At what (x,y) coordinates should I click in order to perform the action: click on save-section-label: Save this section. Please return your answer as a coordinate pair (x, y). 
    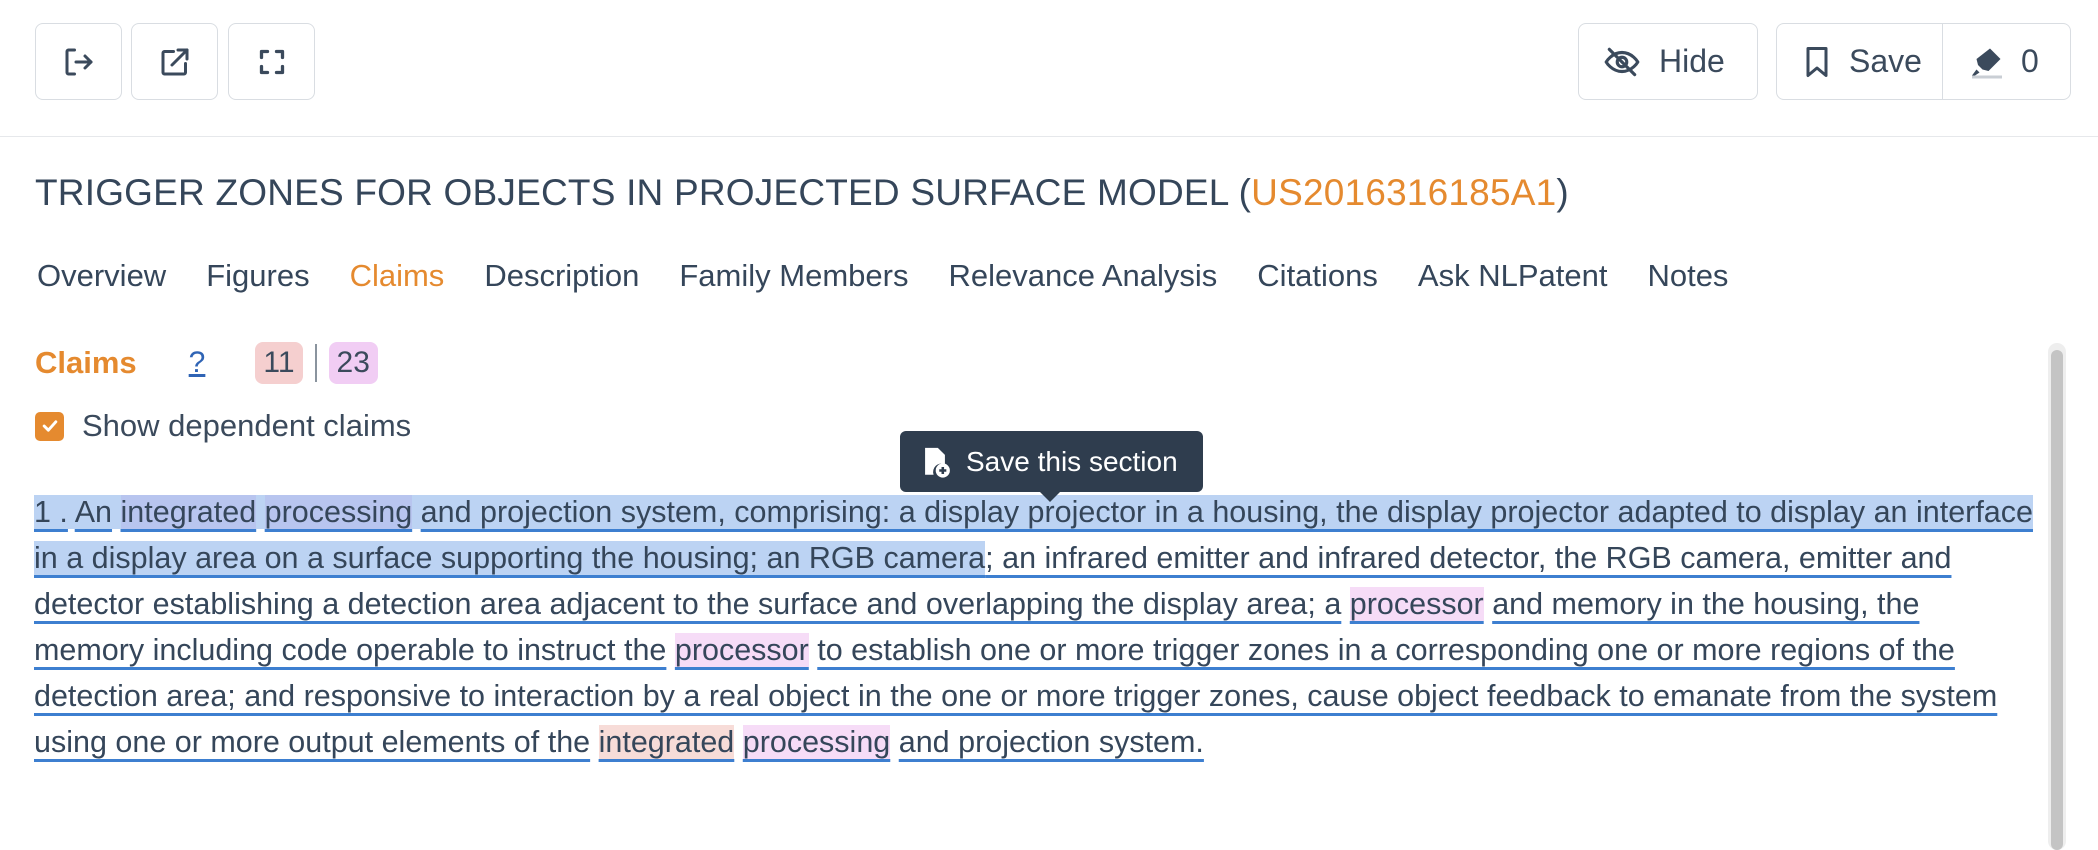
    Looking at the image, I should click on (1072, 461).